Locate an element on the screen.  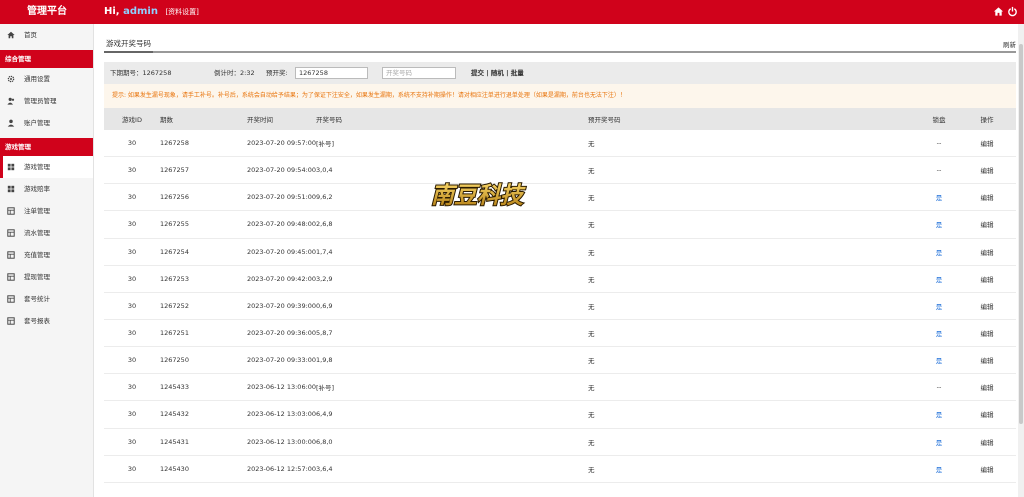
cell-draw-time: 2023-07-20 09:42:00 is located at coordinates (282, 278).